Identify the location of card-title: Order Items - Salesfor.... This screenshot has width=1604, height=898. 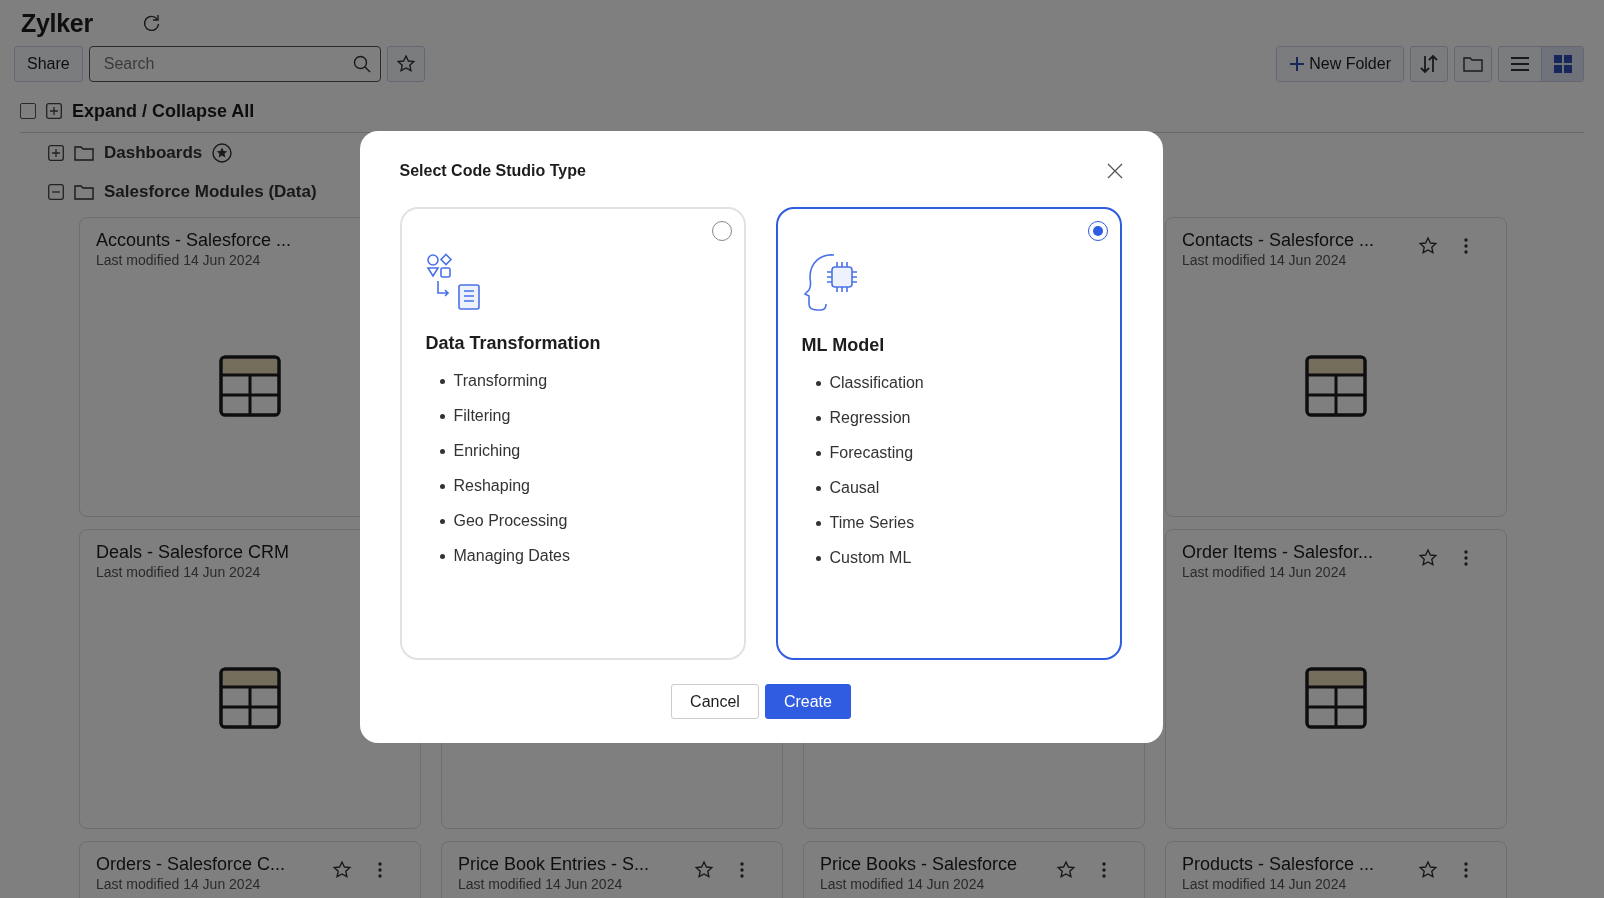
(1278, 552).